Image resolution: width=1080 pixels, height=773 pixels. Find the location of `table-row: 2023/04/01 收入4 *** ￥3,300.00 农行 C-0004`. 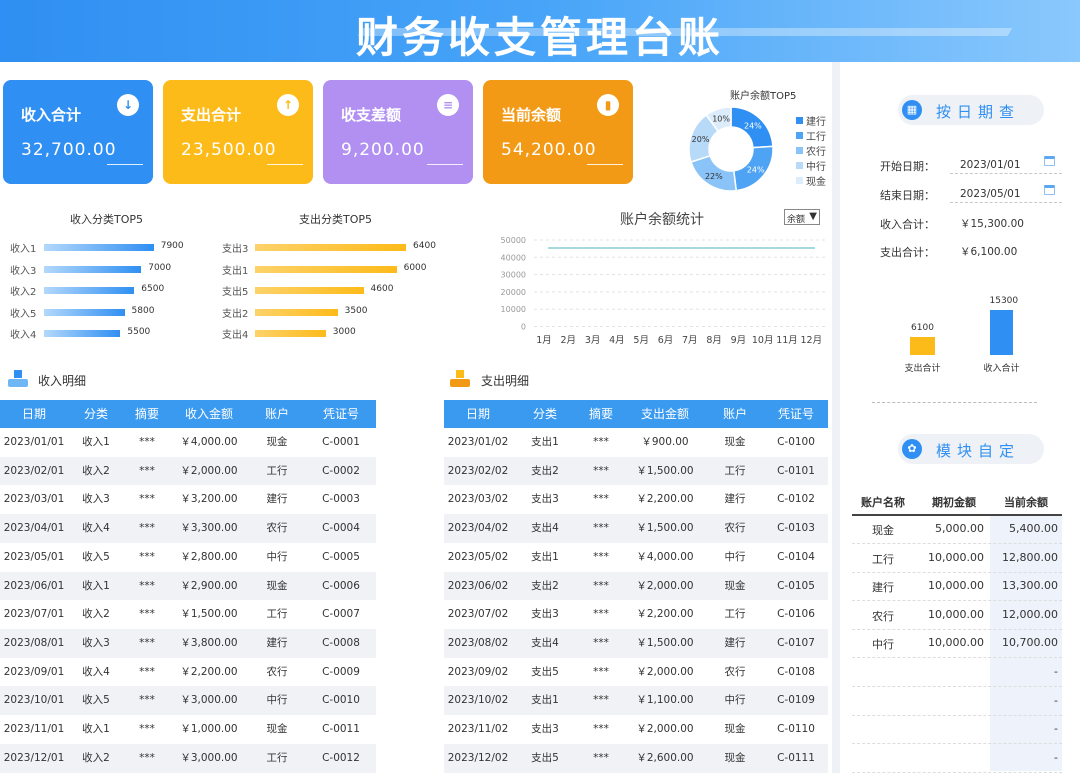

table-row: 2023/04/01 收入4 *** ￥3,300.00 农行 C-0004 is located at coordinates (188, 529).